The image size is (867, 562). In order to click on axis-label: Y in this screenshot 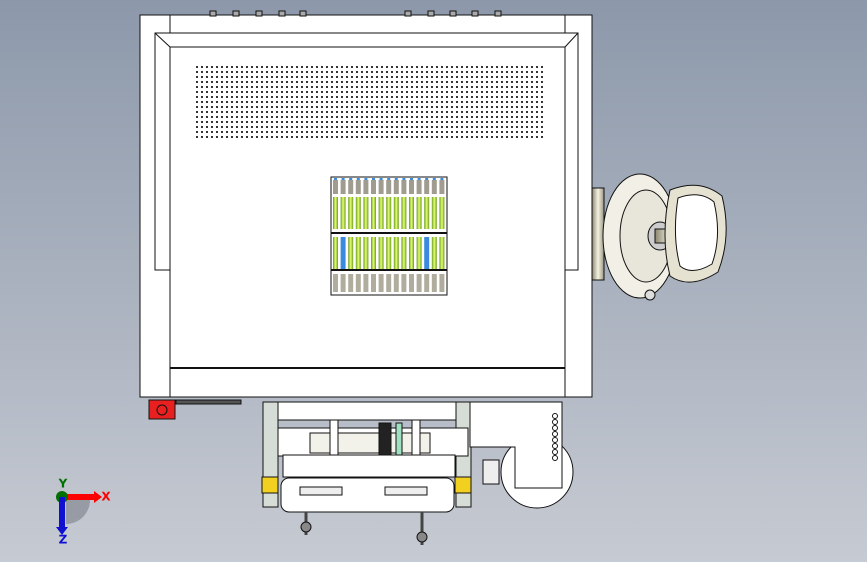, I will do `click(63, 483)`.